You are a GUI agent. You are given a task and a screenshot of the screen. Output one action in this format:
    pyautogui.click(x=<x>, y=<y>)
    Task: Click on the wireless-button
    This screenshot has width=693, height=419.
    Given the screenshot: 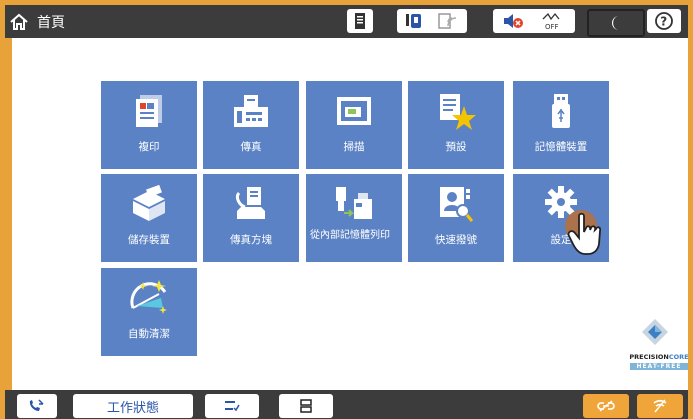 What is the action you would take?
    pyautogui.click(x=660, y=406)
    